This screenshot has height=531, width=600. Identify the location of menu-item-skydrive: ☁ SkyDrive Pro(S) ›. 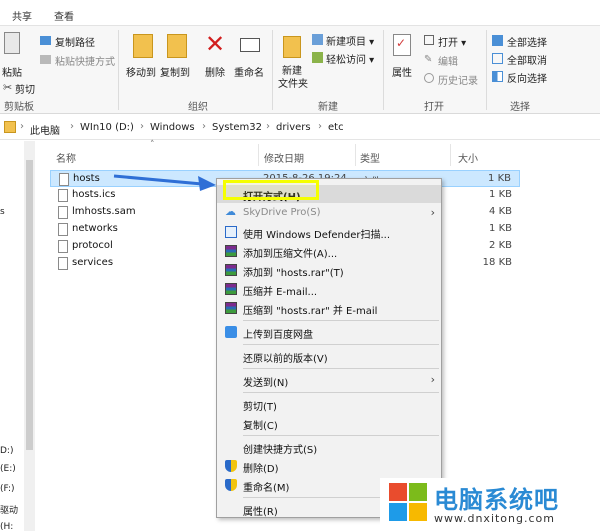
(329, 213).